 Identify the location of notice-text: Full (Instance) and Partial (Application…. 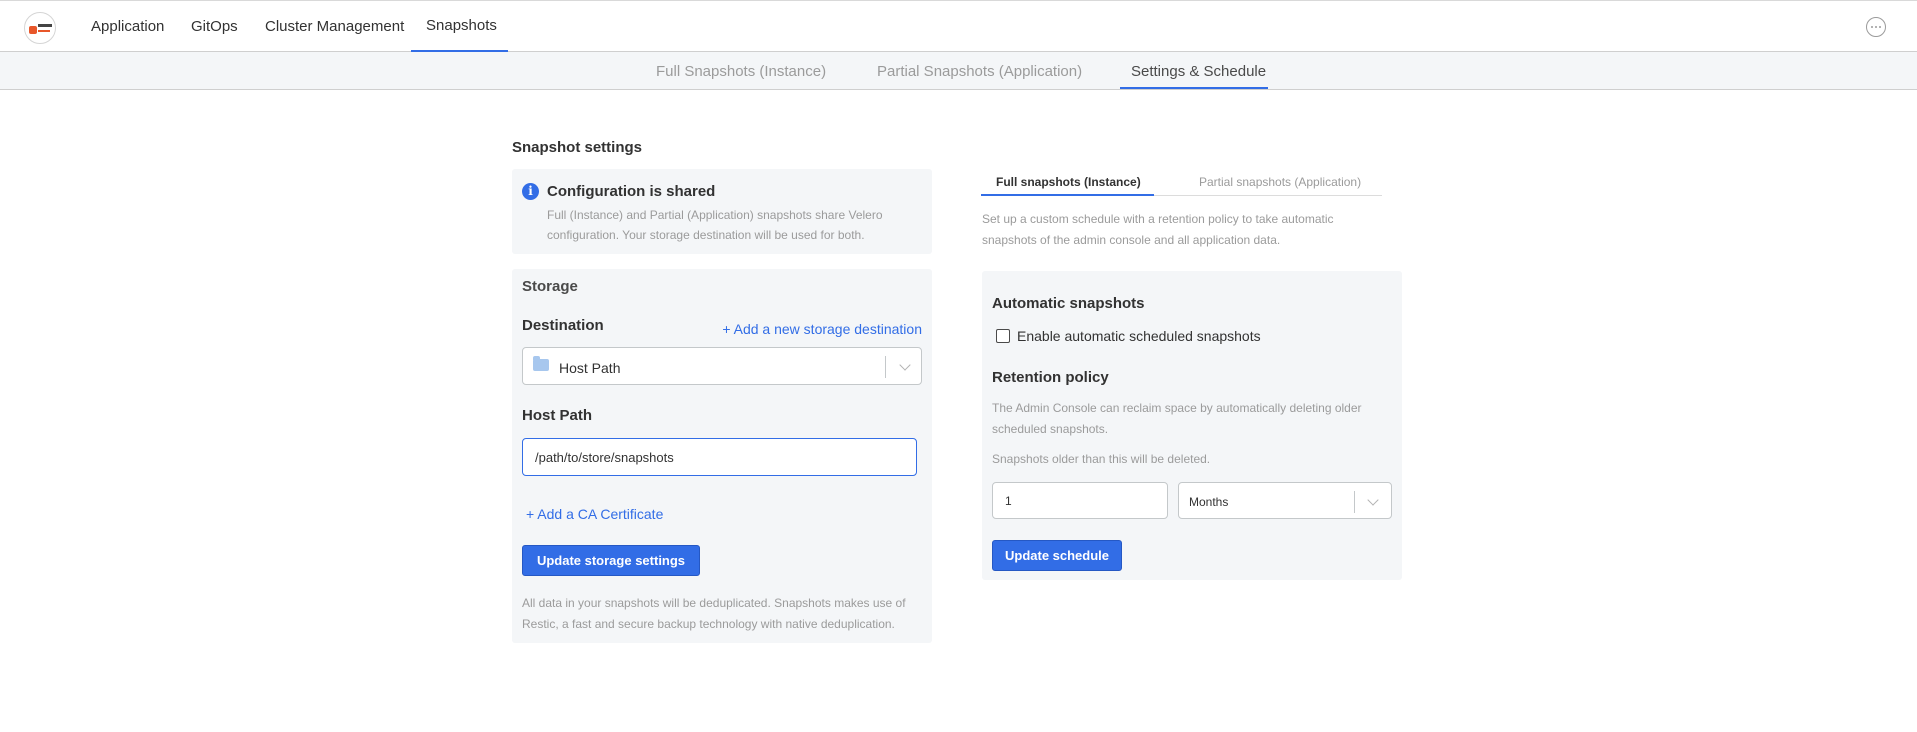
(715, 225).